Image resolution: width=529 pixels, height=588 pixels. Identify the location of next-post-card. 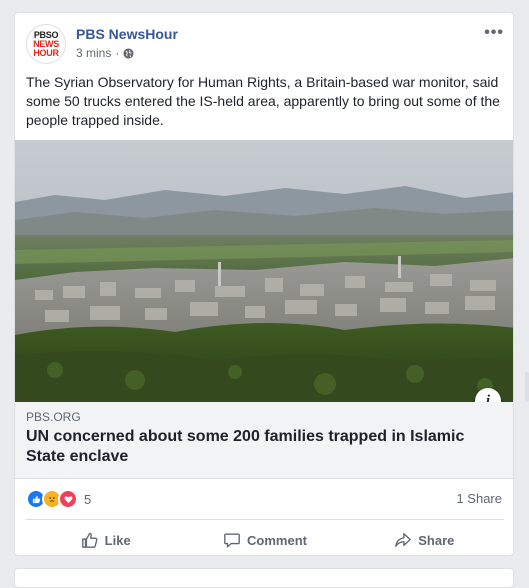
(264, 578).